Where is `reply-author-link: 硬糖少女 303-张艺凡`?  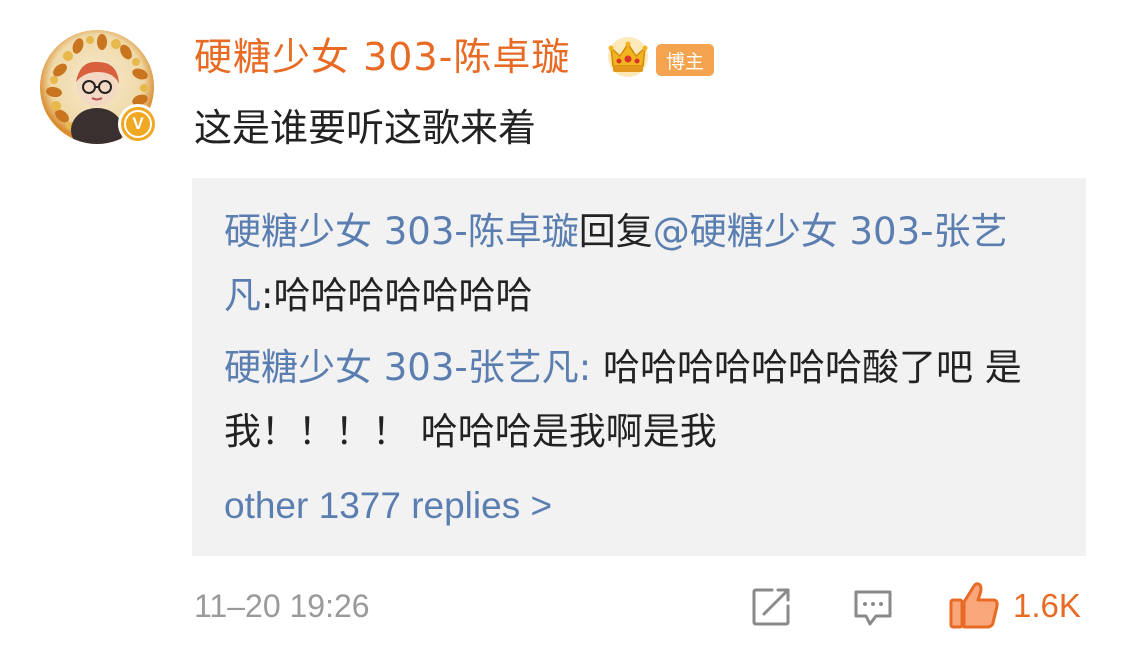
reply-author-link: 硬糖少女 303-张艺凡 is located at coordinates (401, 367).